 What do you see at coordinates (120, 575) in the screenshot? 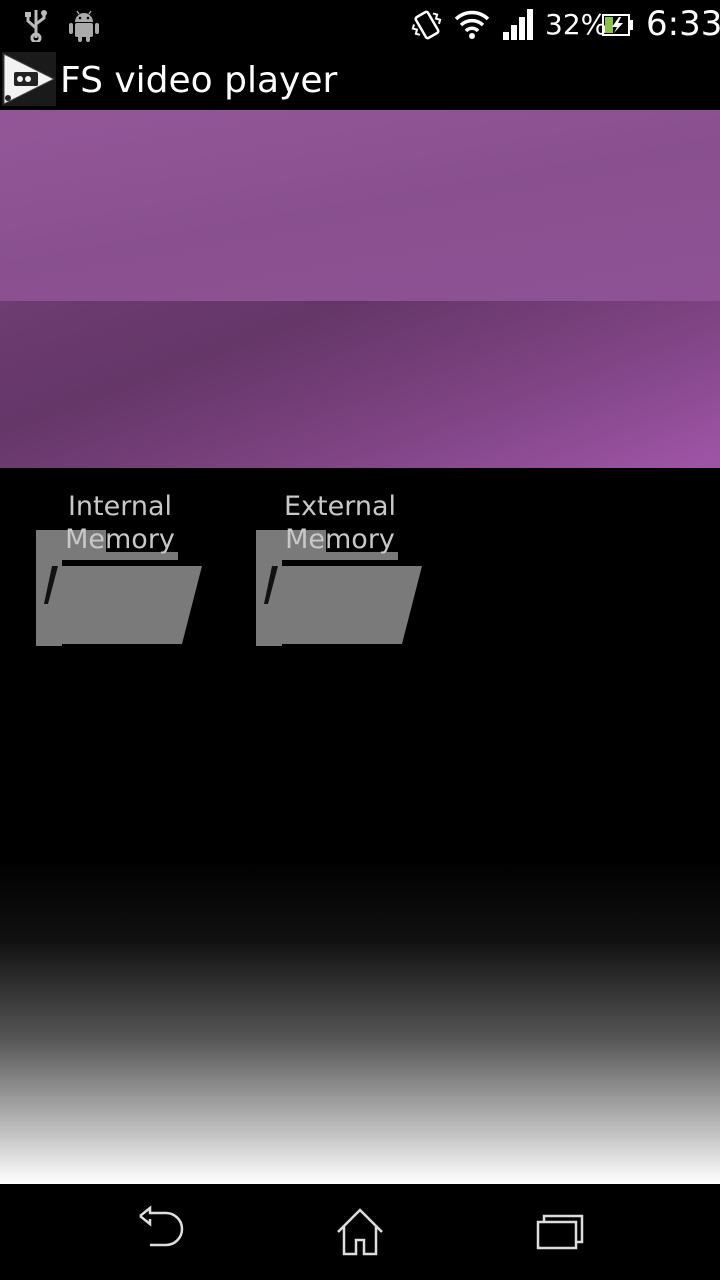
I see `storage-item-internal: Internal Memory` at bounding box center [120, 575].